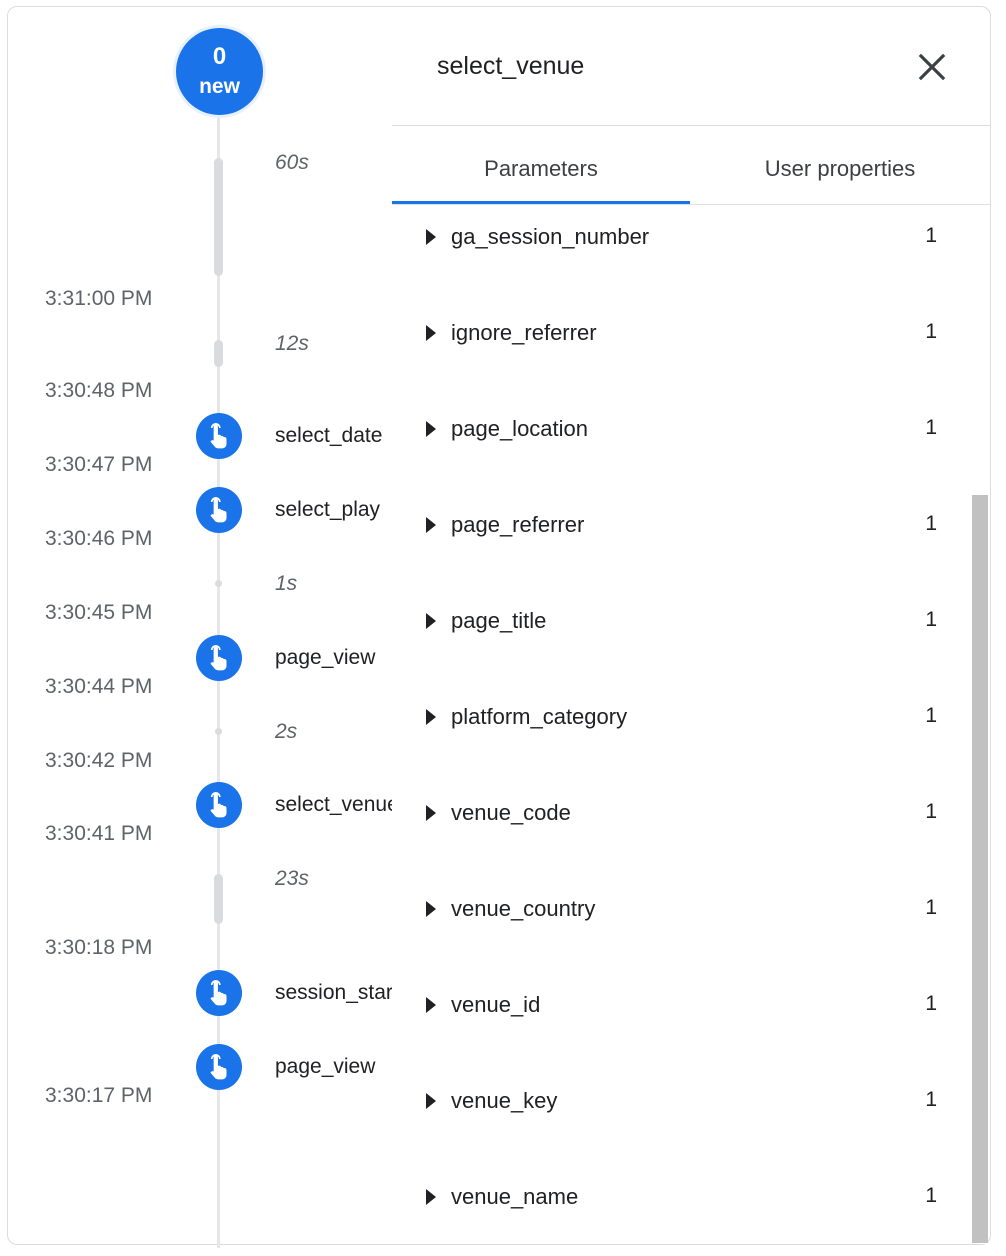 Image resolution: width=1006 pixels, height=1256 pixels. I want to click on timestamp: 3:30:41 PM, so click(99, 833).